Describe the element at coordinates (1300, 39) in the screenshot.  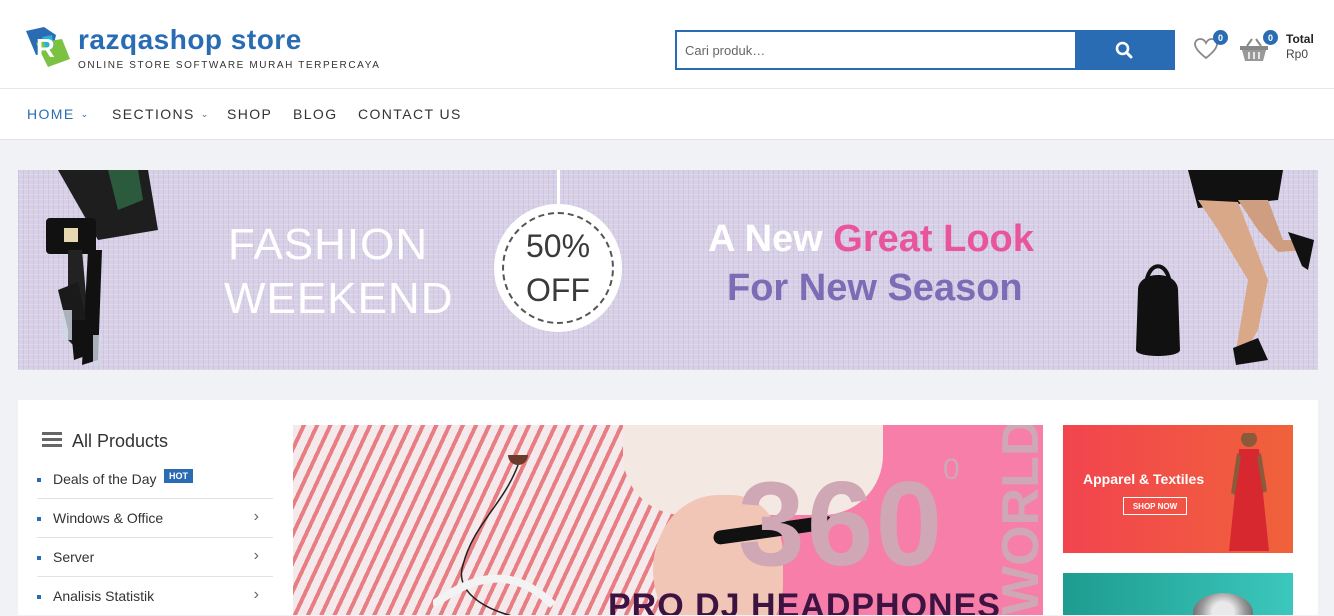
I see `cart-total-label: Total` at that location.